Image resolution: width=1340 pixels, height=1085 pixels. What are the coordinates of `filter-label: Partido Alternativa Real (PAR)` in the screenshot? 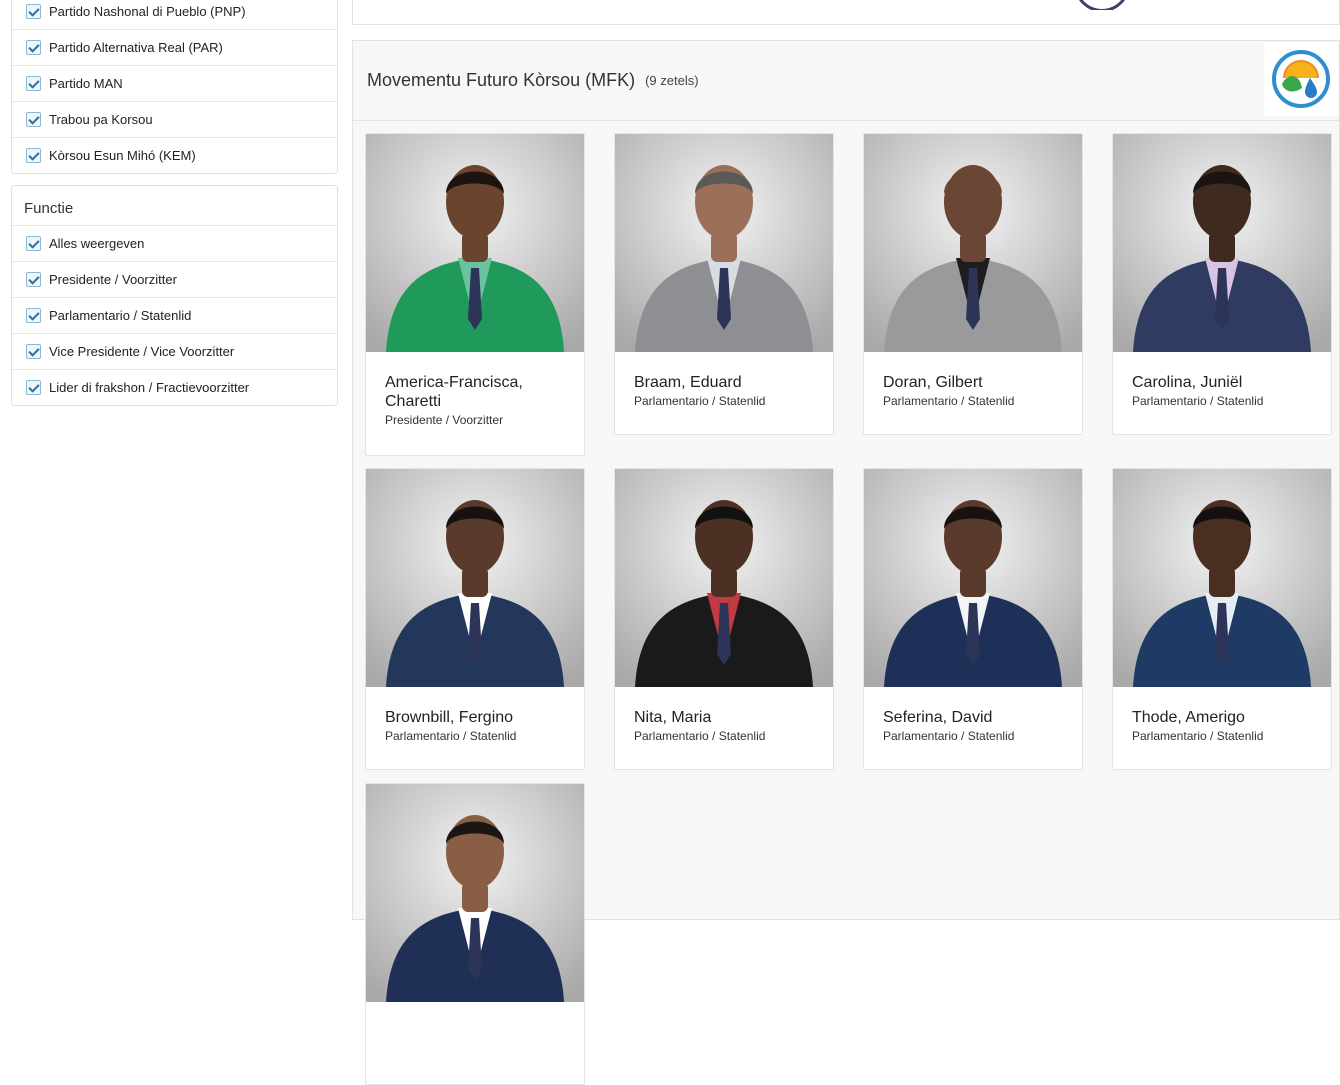 It's located at (136, 47).